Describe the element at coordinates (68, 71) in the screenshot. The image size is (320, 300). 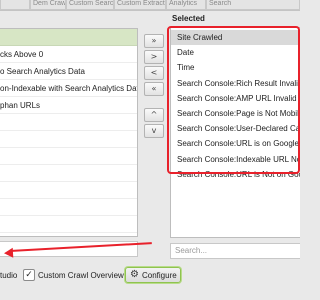
I see `list-item: o Search Analytics Data` at that location.